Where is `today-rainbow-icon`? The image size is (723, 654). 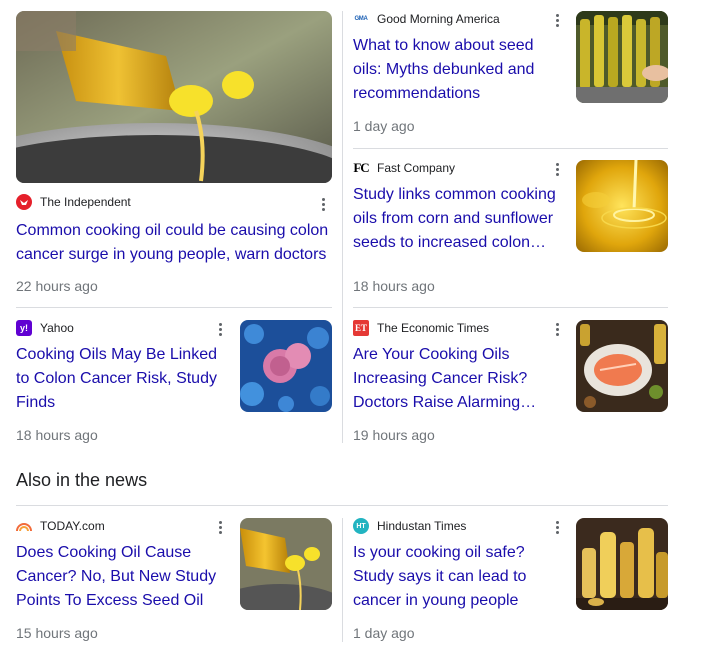
today-rainbow-icon is located at coordinates (24, 526).